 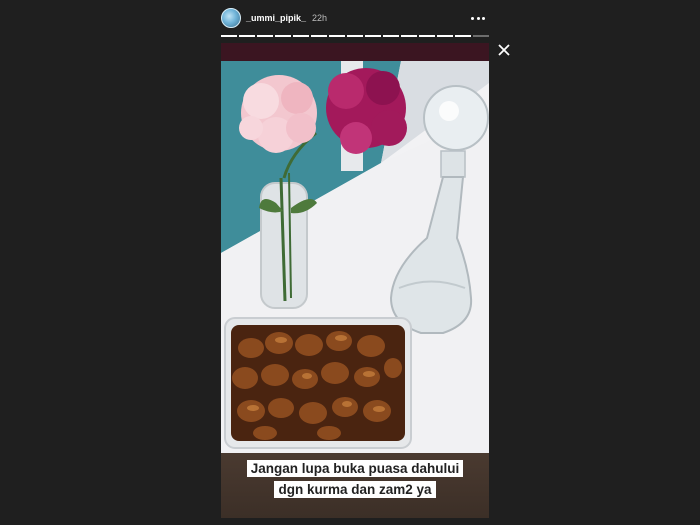 What do you see at coordinates (276, 18) in the screenshot?
I see `username: _ummi_pipik_` at bounding box center [276, 18].